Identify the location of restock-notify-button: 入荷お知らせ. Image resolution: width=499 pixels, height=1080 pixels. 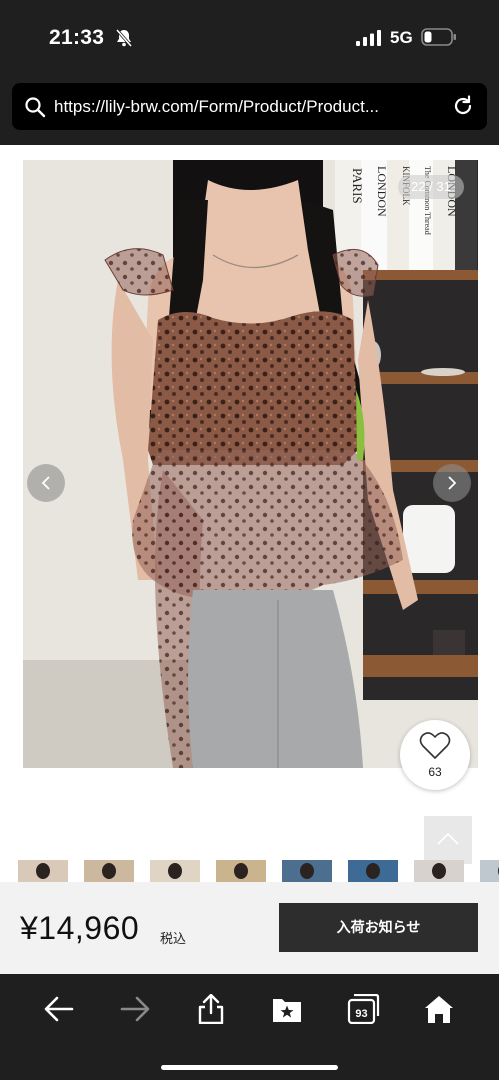
(378, 927).